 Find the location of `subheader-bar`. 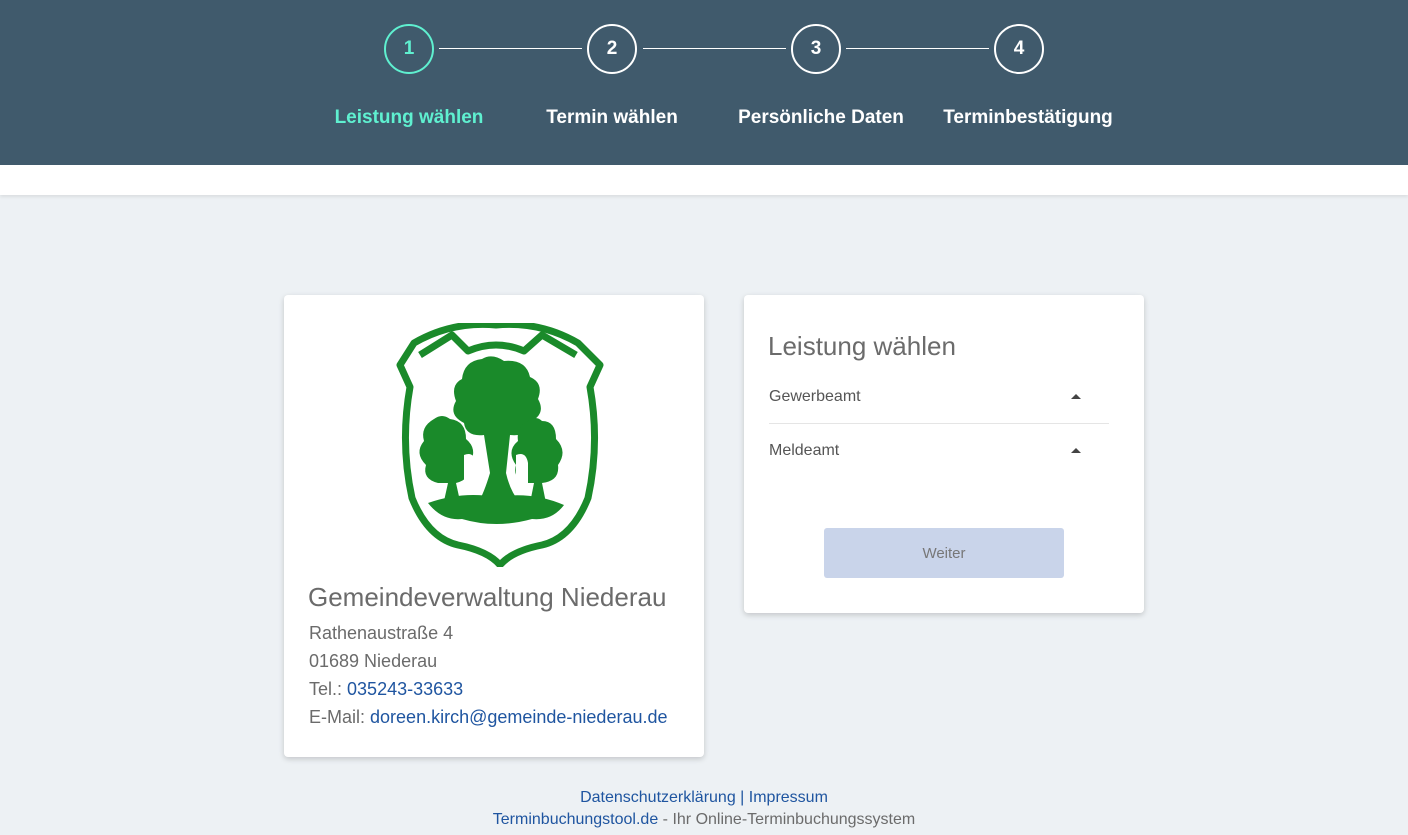

subheader-bar is located at coordinates (704, 180).